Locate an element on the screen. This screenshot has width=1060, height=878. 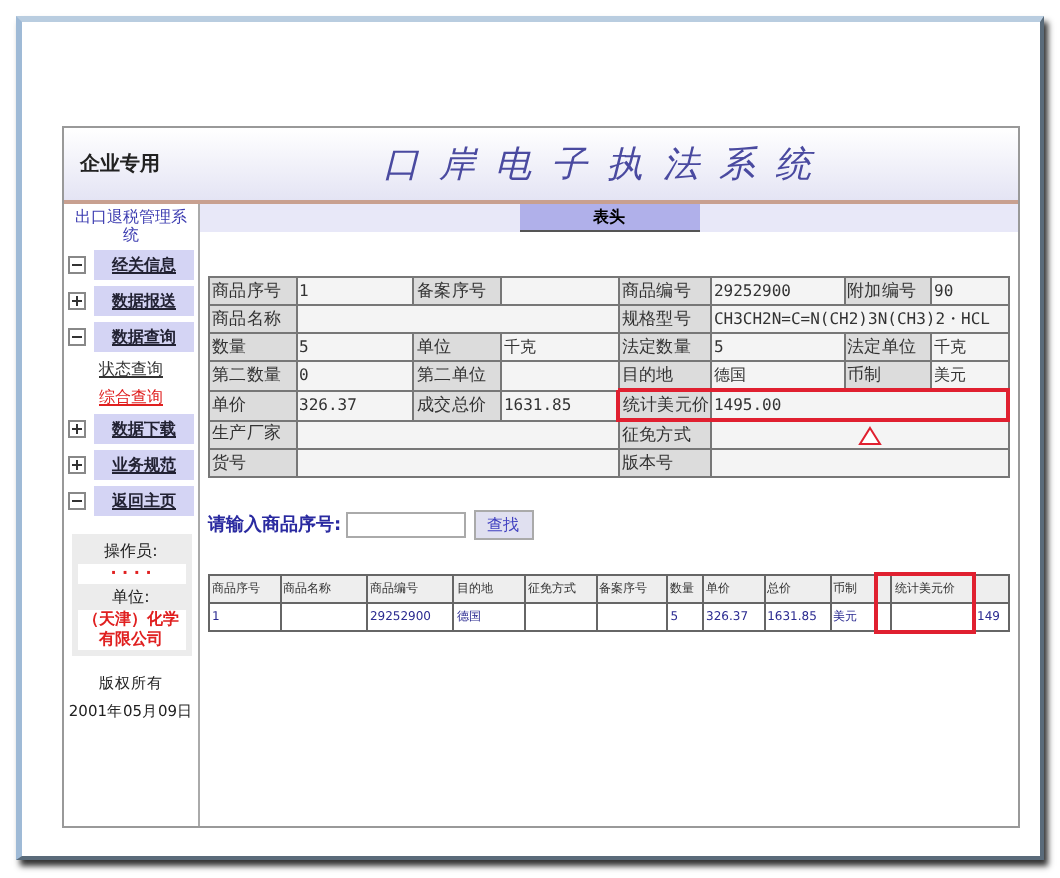
field-label: 征免方式 is located at coordinates (664, 434).